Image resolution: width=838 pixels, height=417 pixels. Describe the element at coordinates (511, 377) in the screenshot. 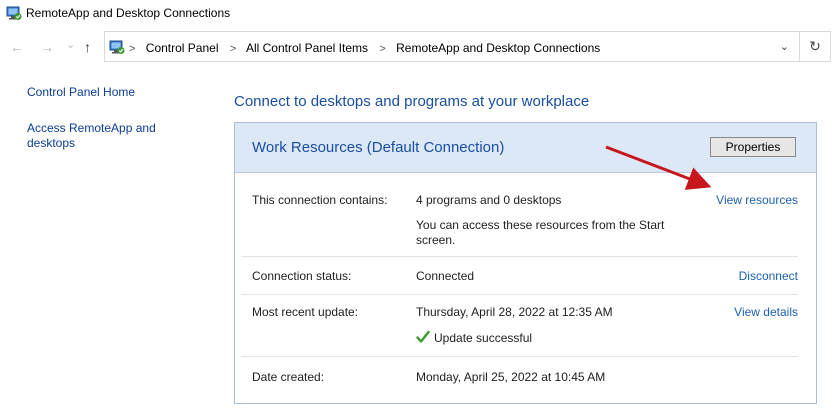

I see `created-value: Monday, April 25, 2022 at 10:45 AM` at that location.